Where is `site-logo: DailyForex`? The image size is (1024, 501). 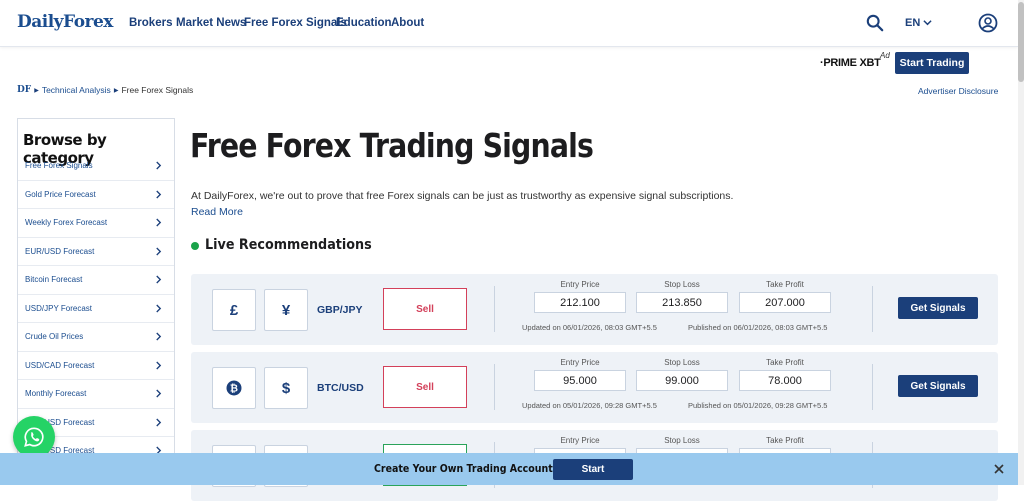 site-logo: DailyForex is located at coordinates (65, 22).